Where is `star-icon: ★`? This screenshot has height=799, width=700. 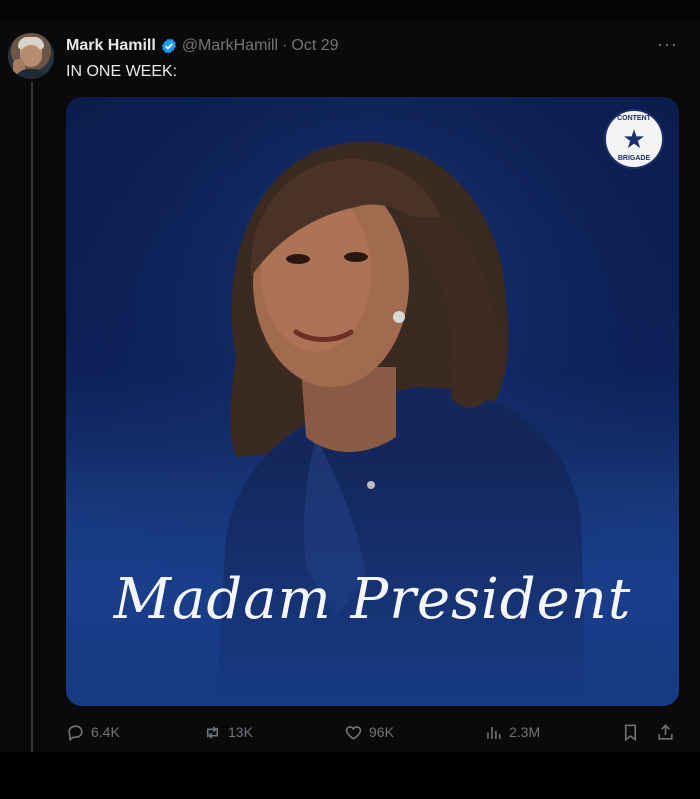
star-icon: ★ is located at coordinates (634, 139).